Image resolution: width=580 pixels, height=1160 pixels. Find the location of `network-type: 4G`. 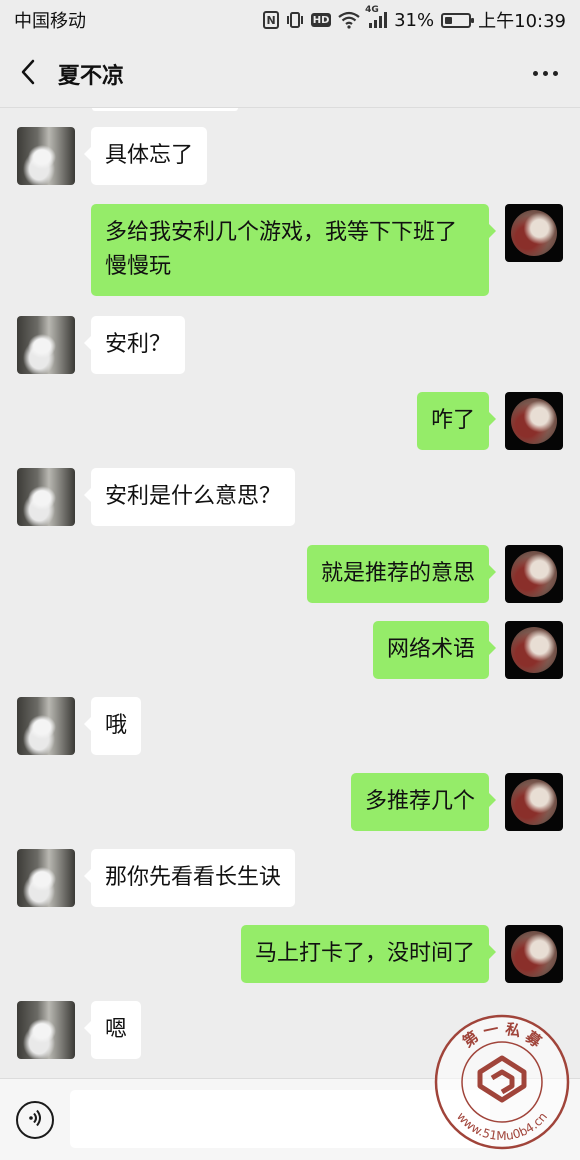

network-type: 4G is located at coordinates (372, 10).